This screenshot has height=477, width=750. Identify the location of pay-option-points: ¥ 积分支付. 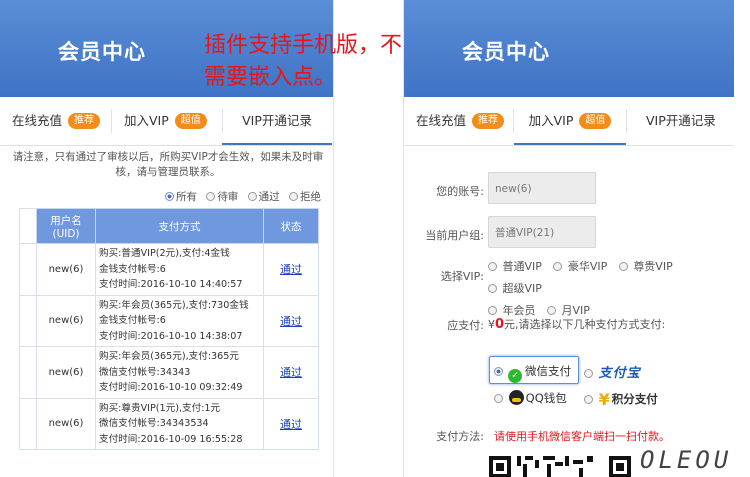
(621, 399).